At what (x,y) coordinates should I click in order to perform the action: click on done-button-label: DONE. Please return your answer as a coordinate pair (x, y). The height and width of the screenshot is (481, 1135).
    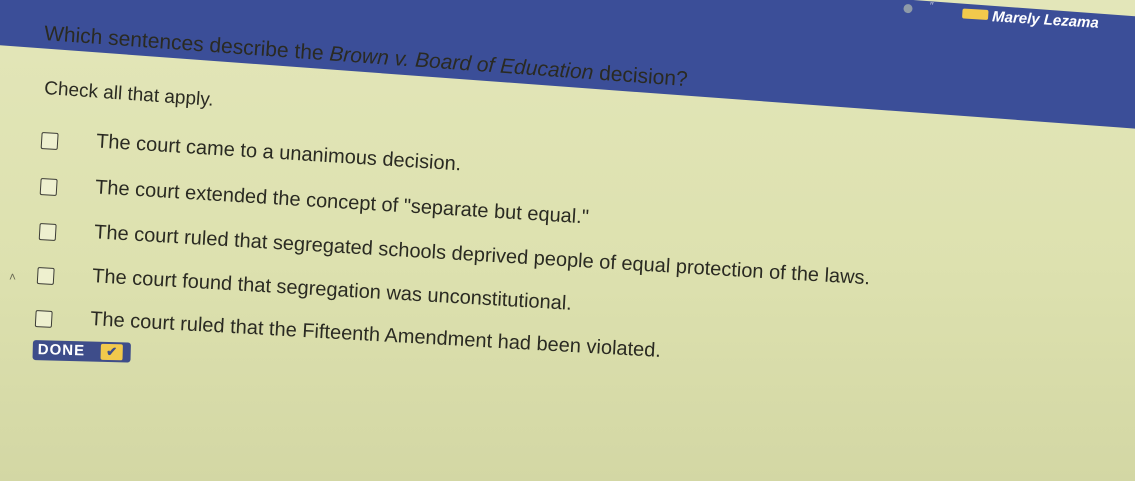
    Looking at the image, I should click on (61, 350).